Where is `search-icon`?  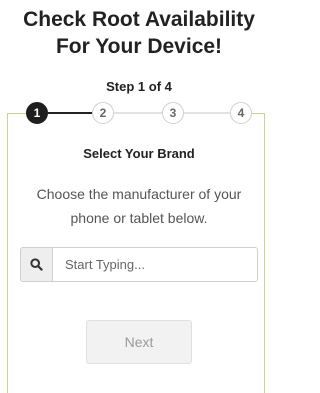
search-icon is located at coordinates (37, 264).